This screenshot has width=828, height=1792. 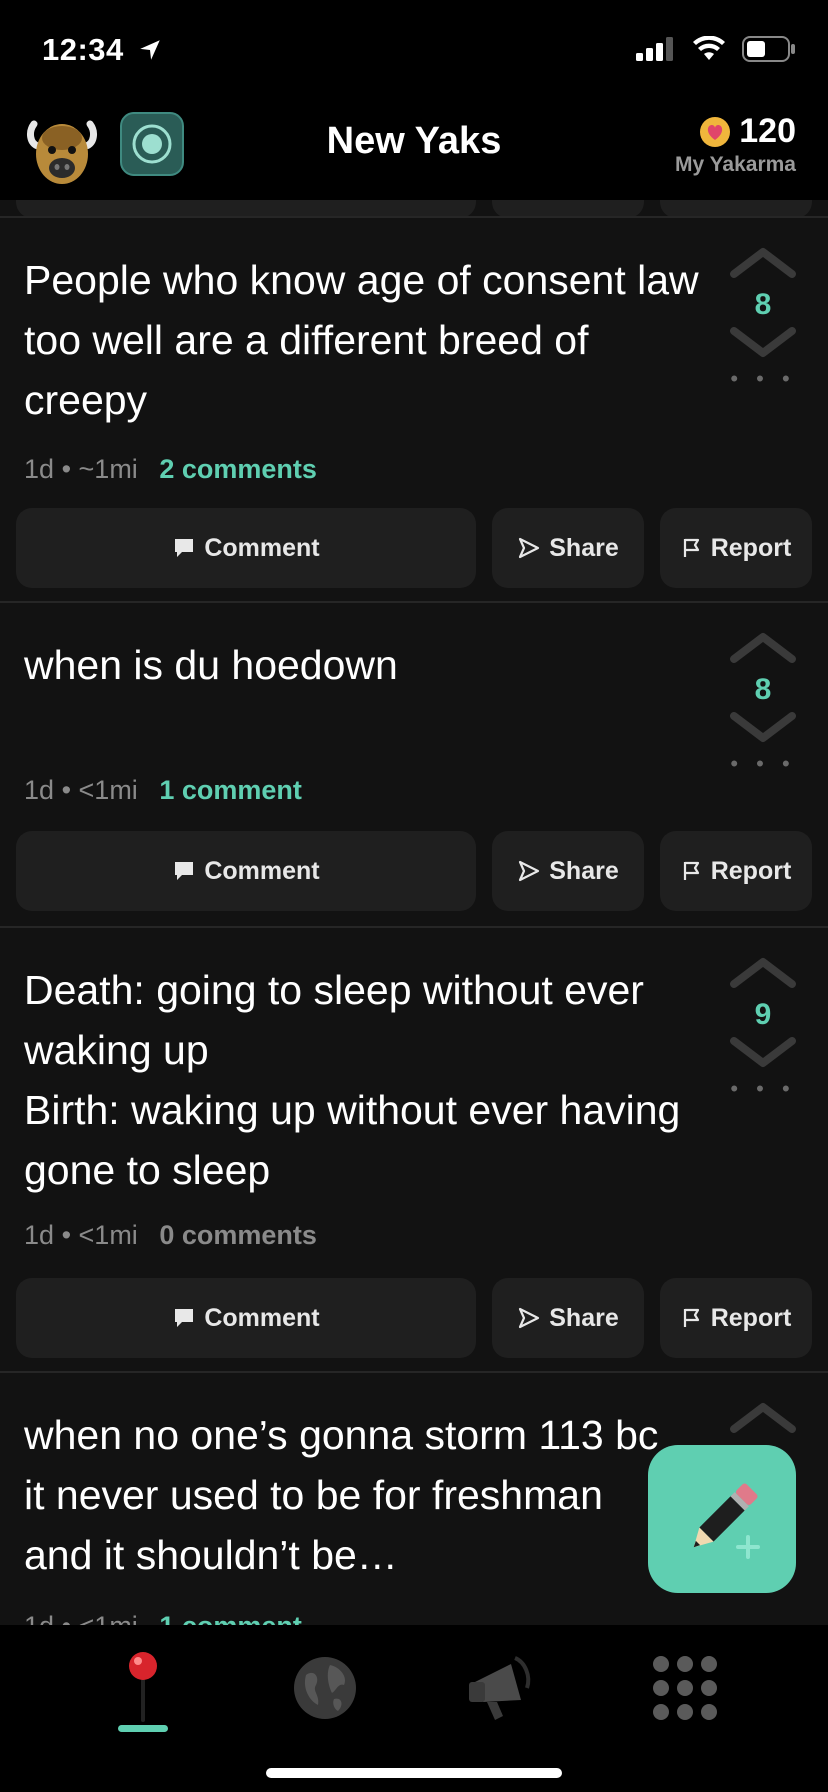 I want to click on location-arrow-icon, so click(x=150, y=50).